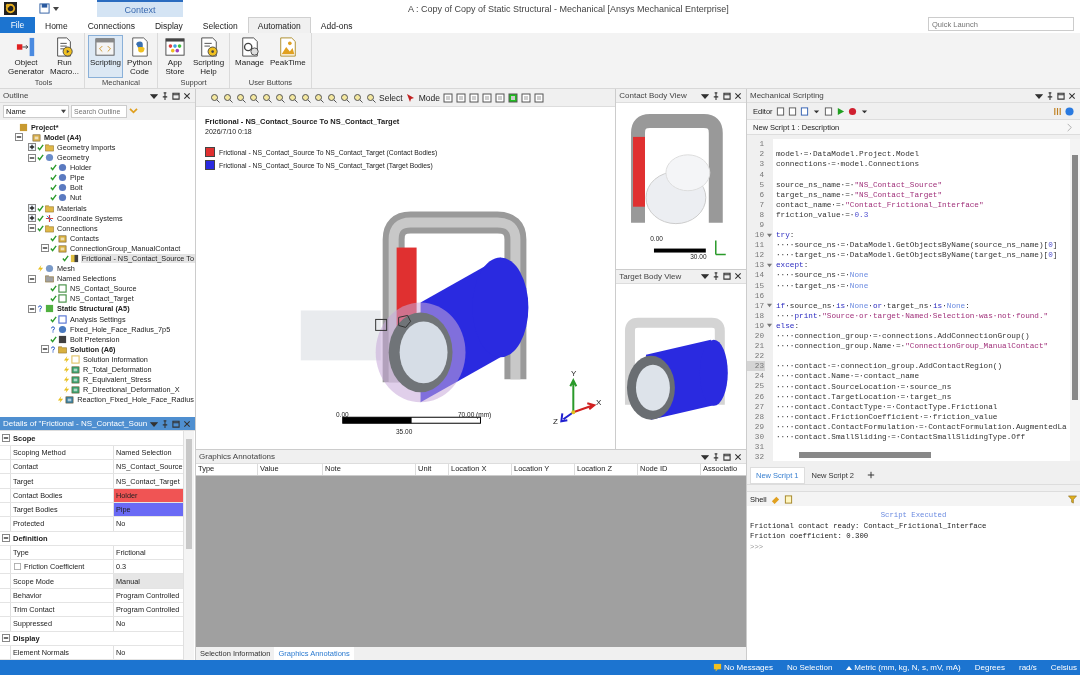 This screenshot has width=1080, height=675. I want to click on status-item: rad/s, so click(1027, 668).